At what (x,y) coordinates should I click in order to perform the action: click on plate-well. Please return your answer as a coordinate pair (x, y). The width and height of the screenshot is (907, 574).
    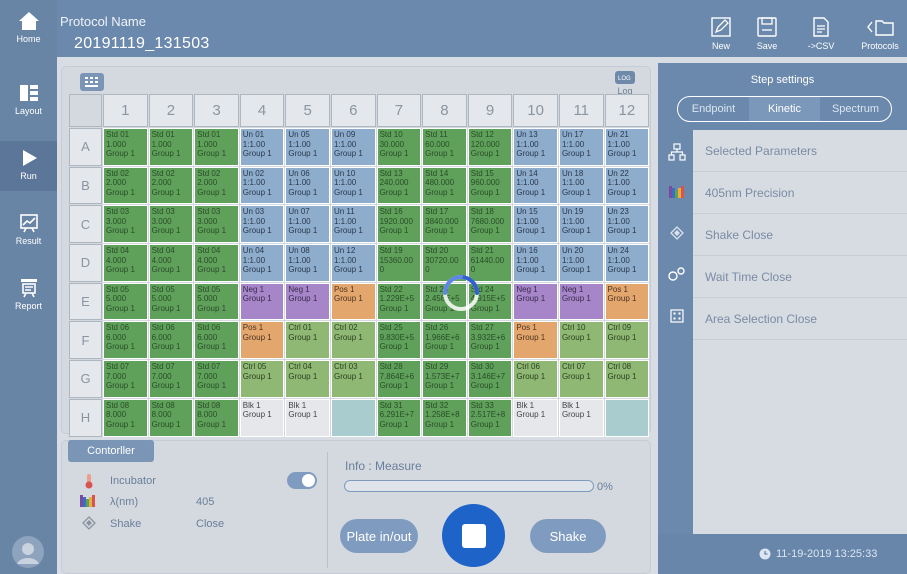
    Looking at the image, I should click on (353, 417).